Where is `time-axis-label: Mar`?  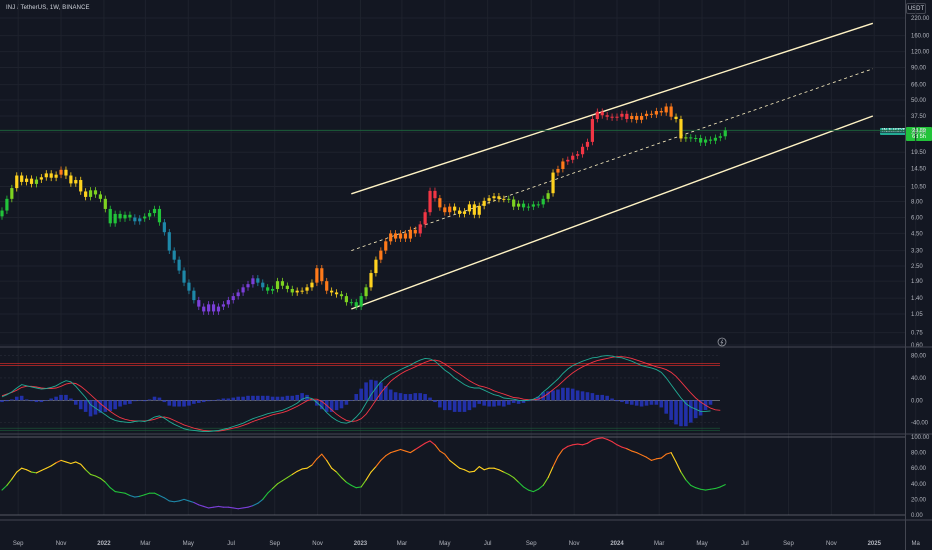
time-axis-label: Mar is located at coordinates (659, 544).